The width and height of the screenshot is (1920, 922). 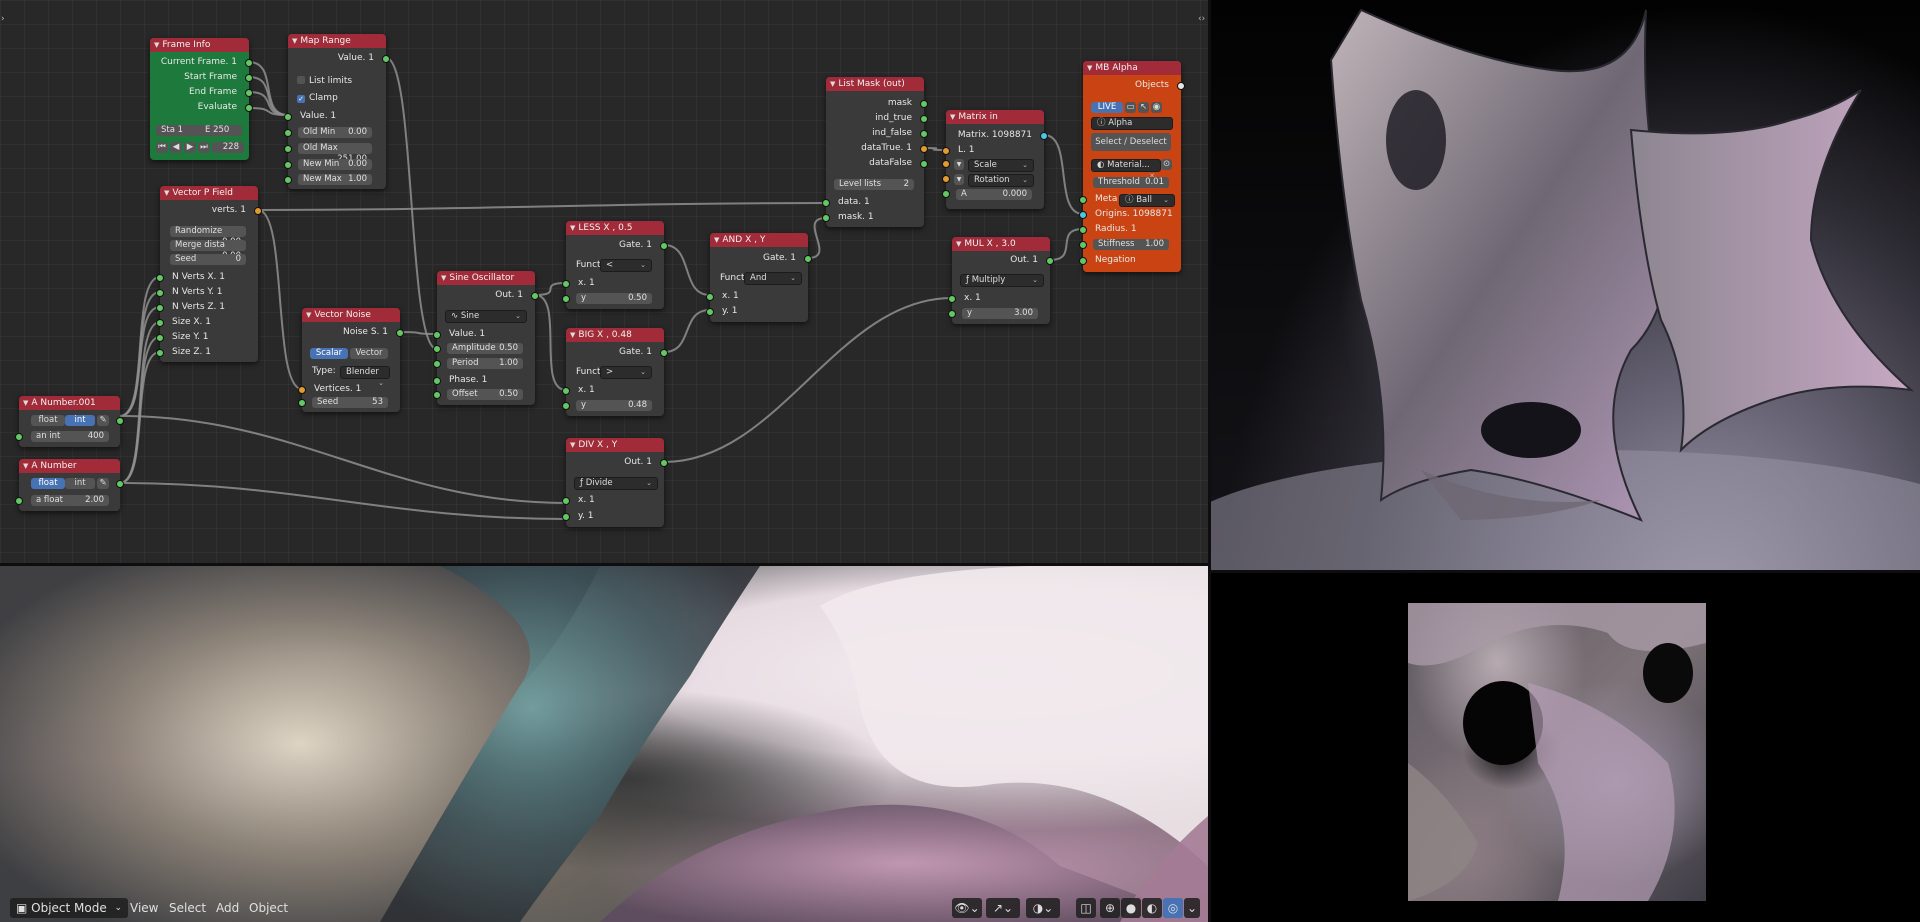 What do you see at coordinates (1001, 244) in the screenshot?
I see `node-header: ▼ MUL X , 3.0` at bounding box center [1001, 244].